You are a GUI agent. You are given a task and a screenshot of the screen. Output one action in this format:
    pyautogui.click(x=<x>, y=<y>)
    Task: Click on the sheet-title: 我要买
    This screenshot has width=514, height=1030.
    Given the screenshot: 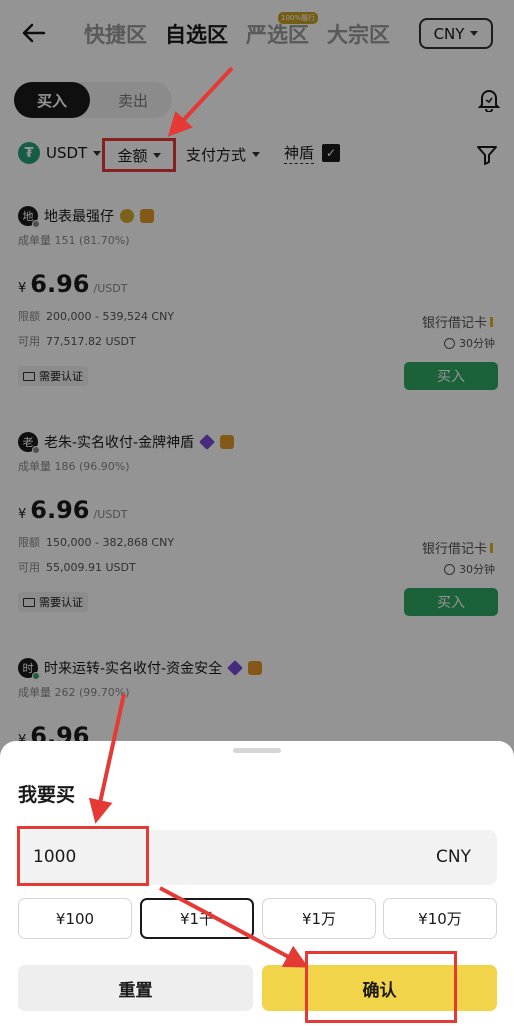 What is the action you would take?
    pyautogui.click(x=47, y=795)
    